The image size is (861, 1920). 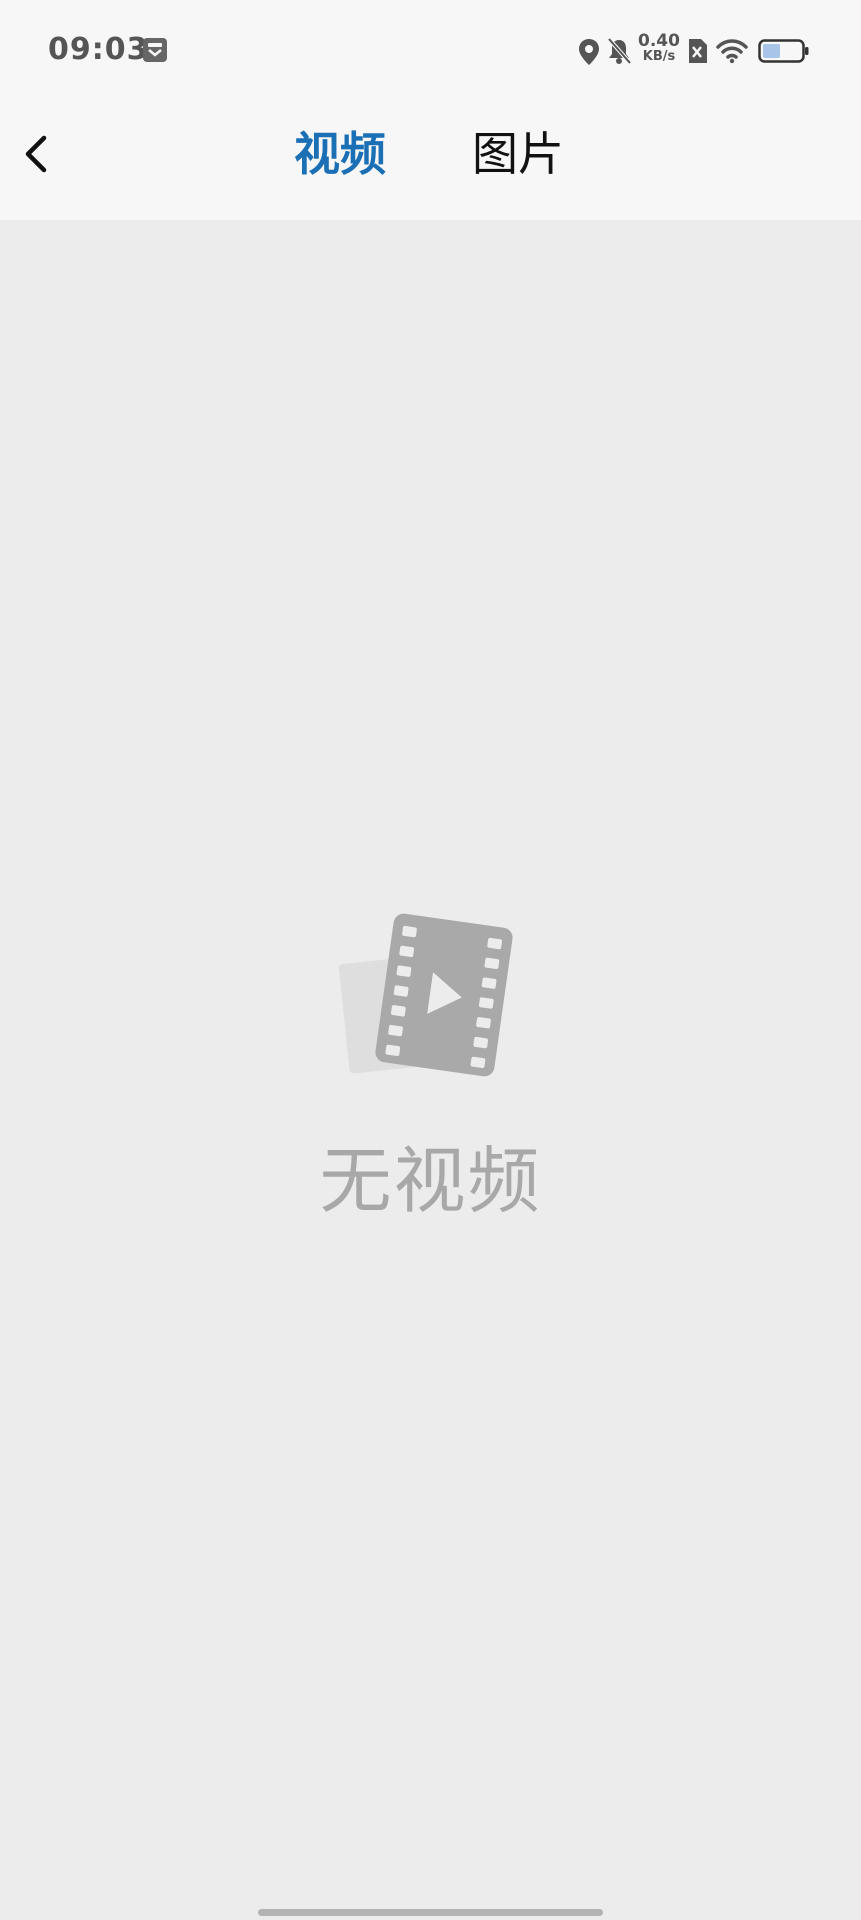 I want to click on battery-level-fill, so click(x=771, y=51).